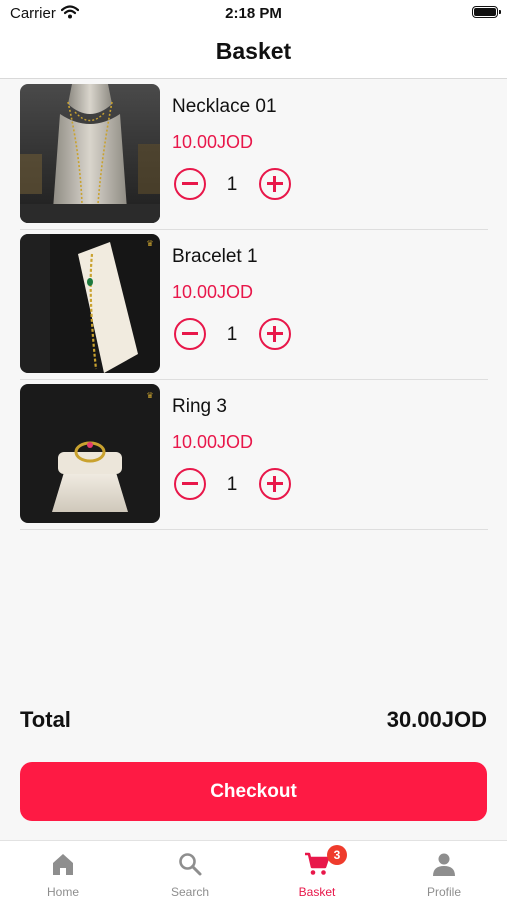  I want to click on cart-count-badge: 3, so click(337, 855).